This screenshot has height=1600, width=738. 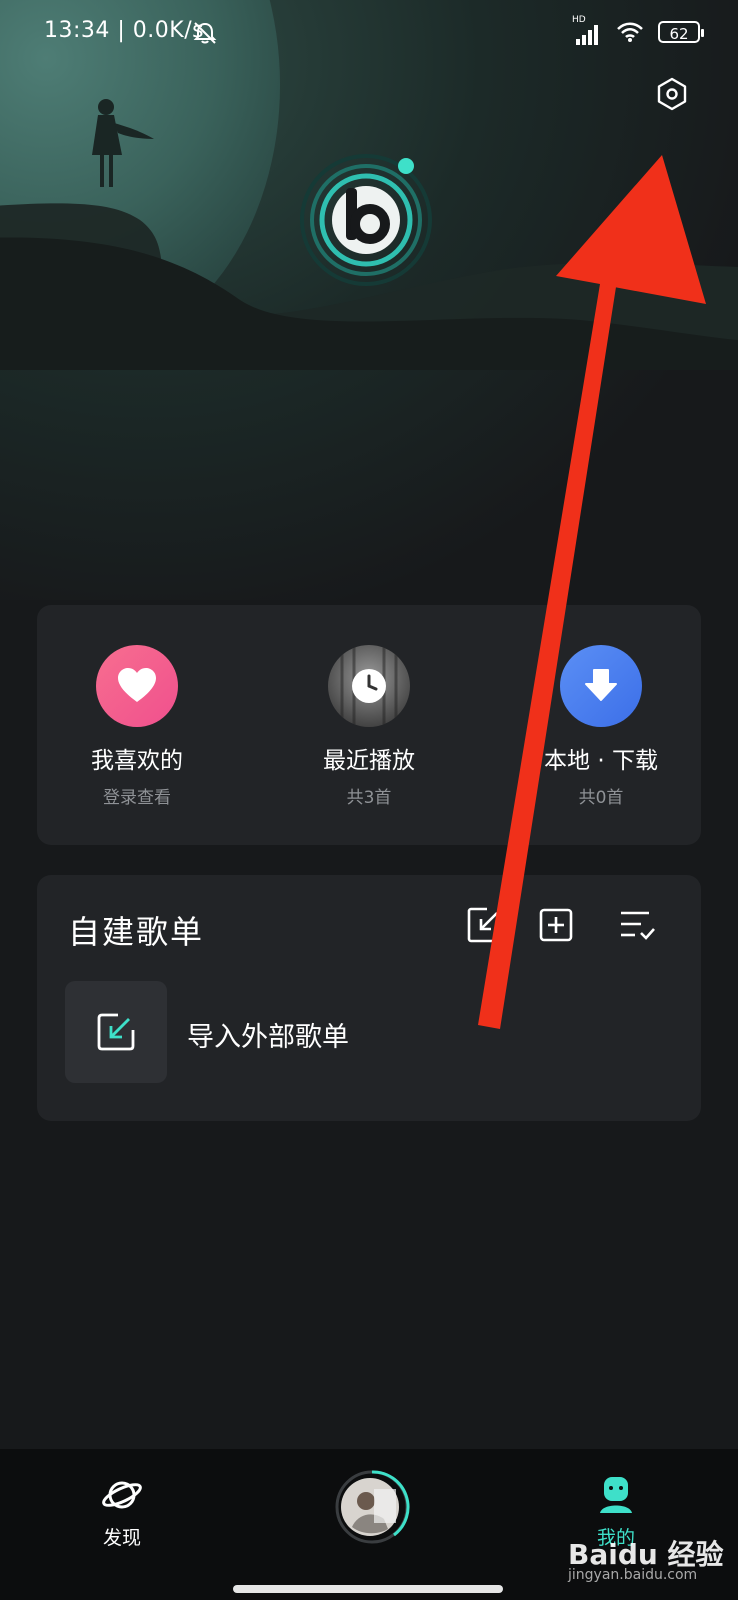 I want to click on baidu-watermark-url: jingyan.baidu.com, so click(x=633, y=1575).